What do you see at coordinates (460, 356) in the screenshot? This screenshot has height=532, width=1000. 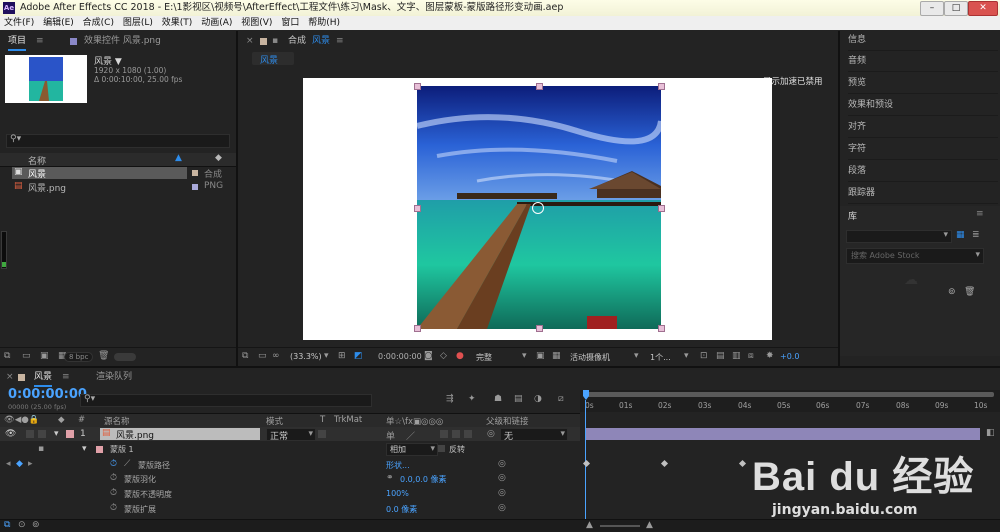 I see `color-channel-icon: ●` at bounding box center [460, 356].